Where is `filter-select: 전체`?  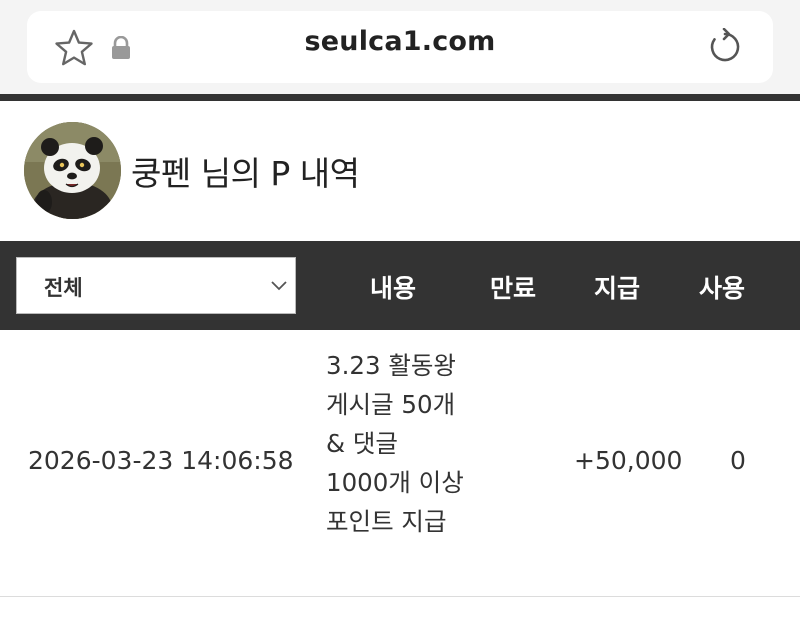
filter-select: 전체 is located at coordinates (156, 285).